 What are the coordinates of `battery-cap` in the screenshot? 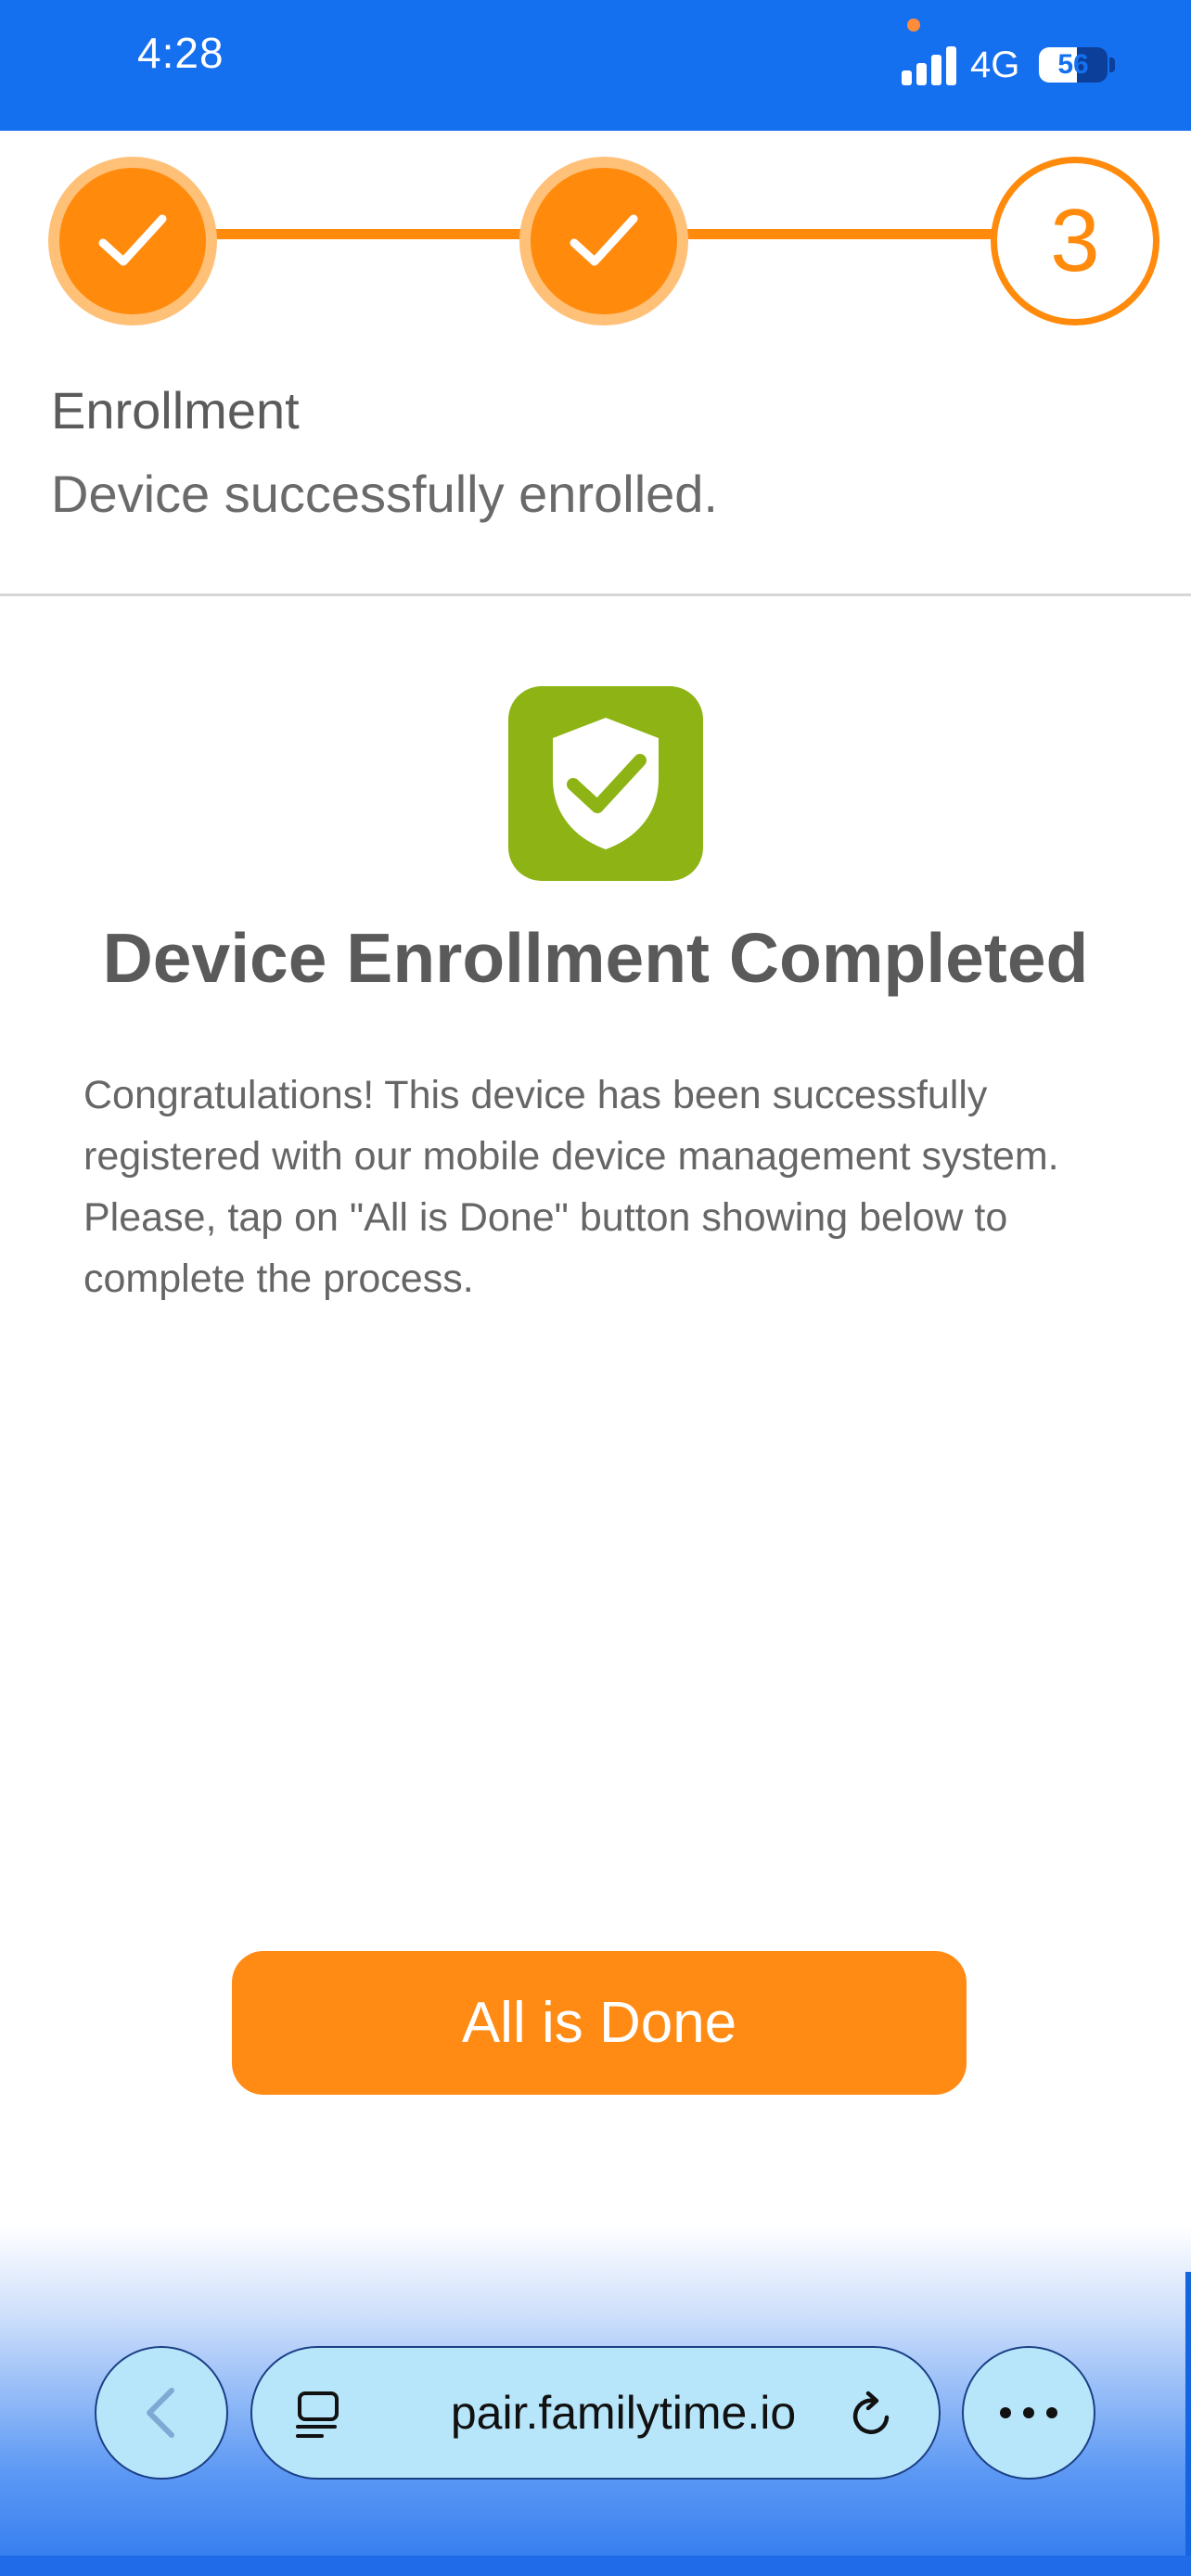 It's located at (1112, 64).